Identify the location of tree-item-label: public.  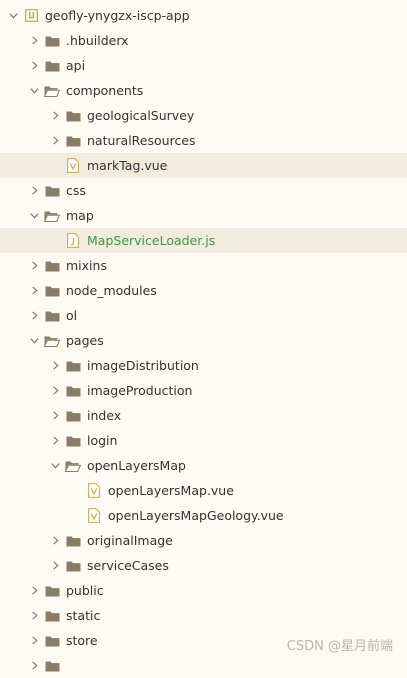
(85, 590).